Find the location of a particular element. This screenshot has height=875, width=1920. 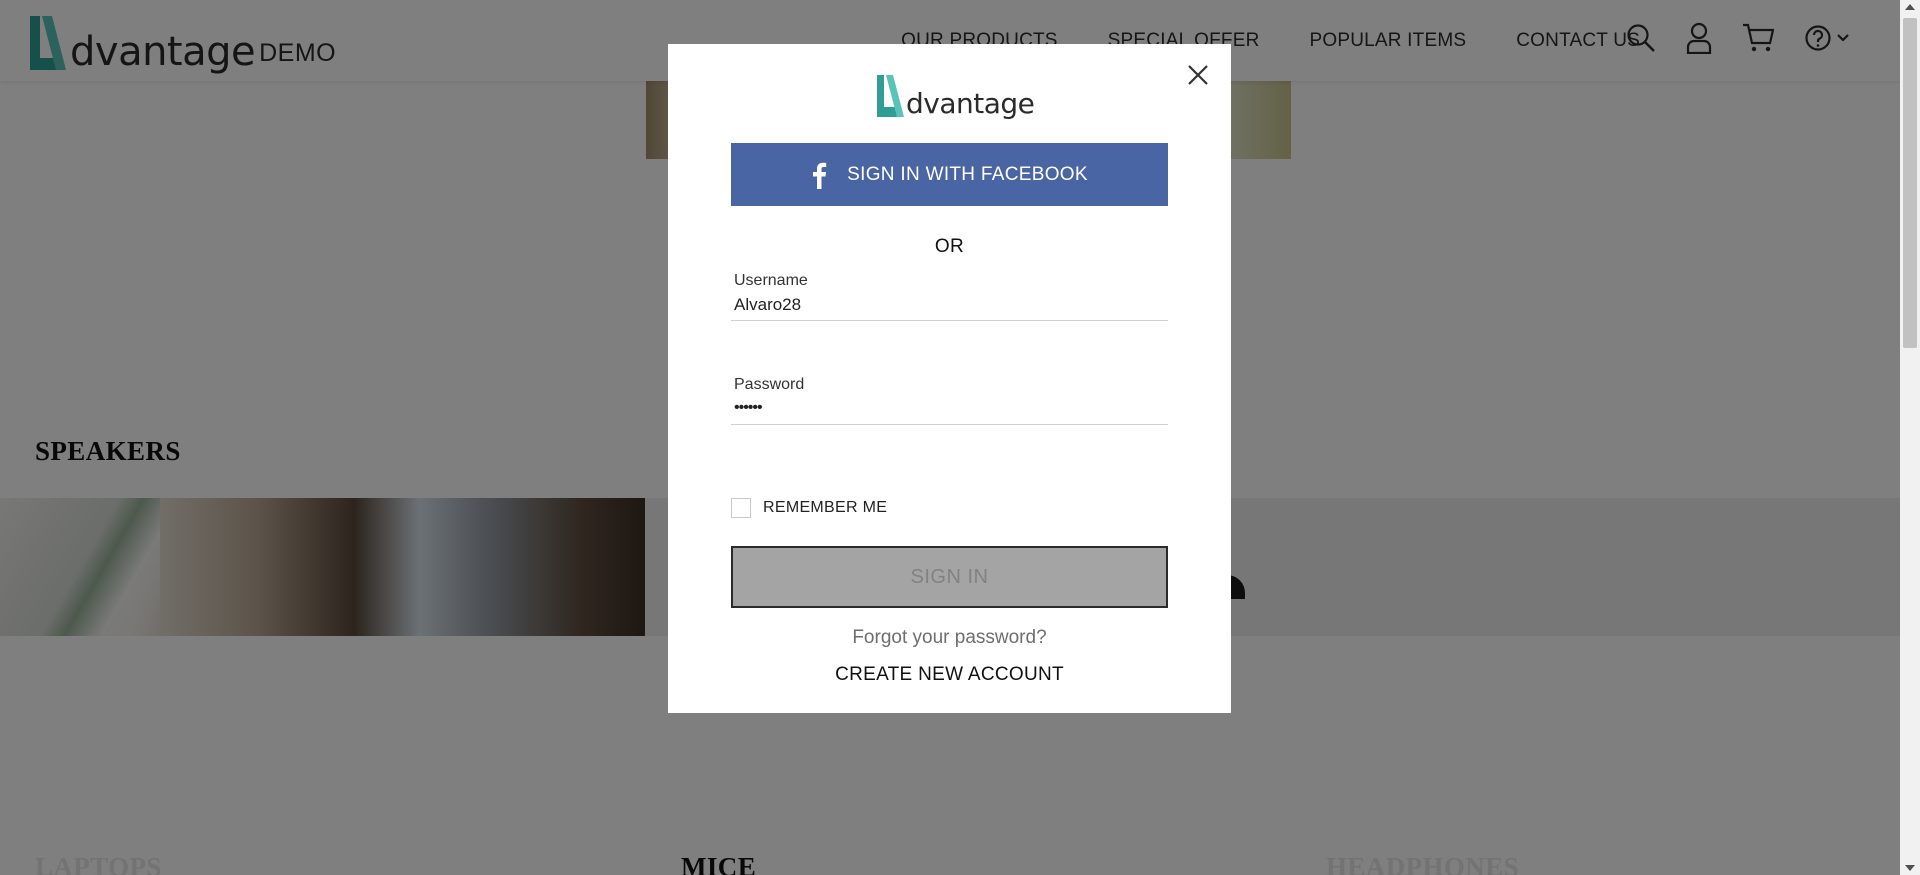

modal-logo: dvantage is located at coordinates (955, 97).